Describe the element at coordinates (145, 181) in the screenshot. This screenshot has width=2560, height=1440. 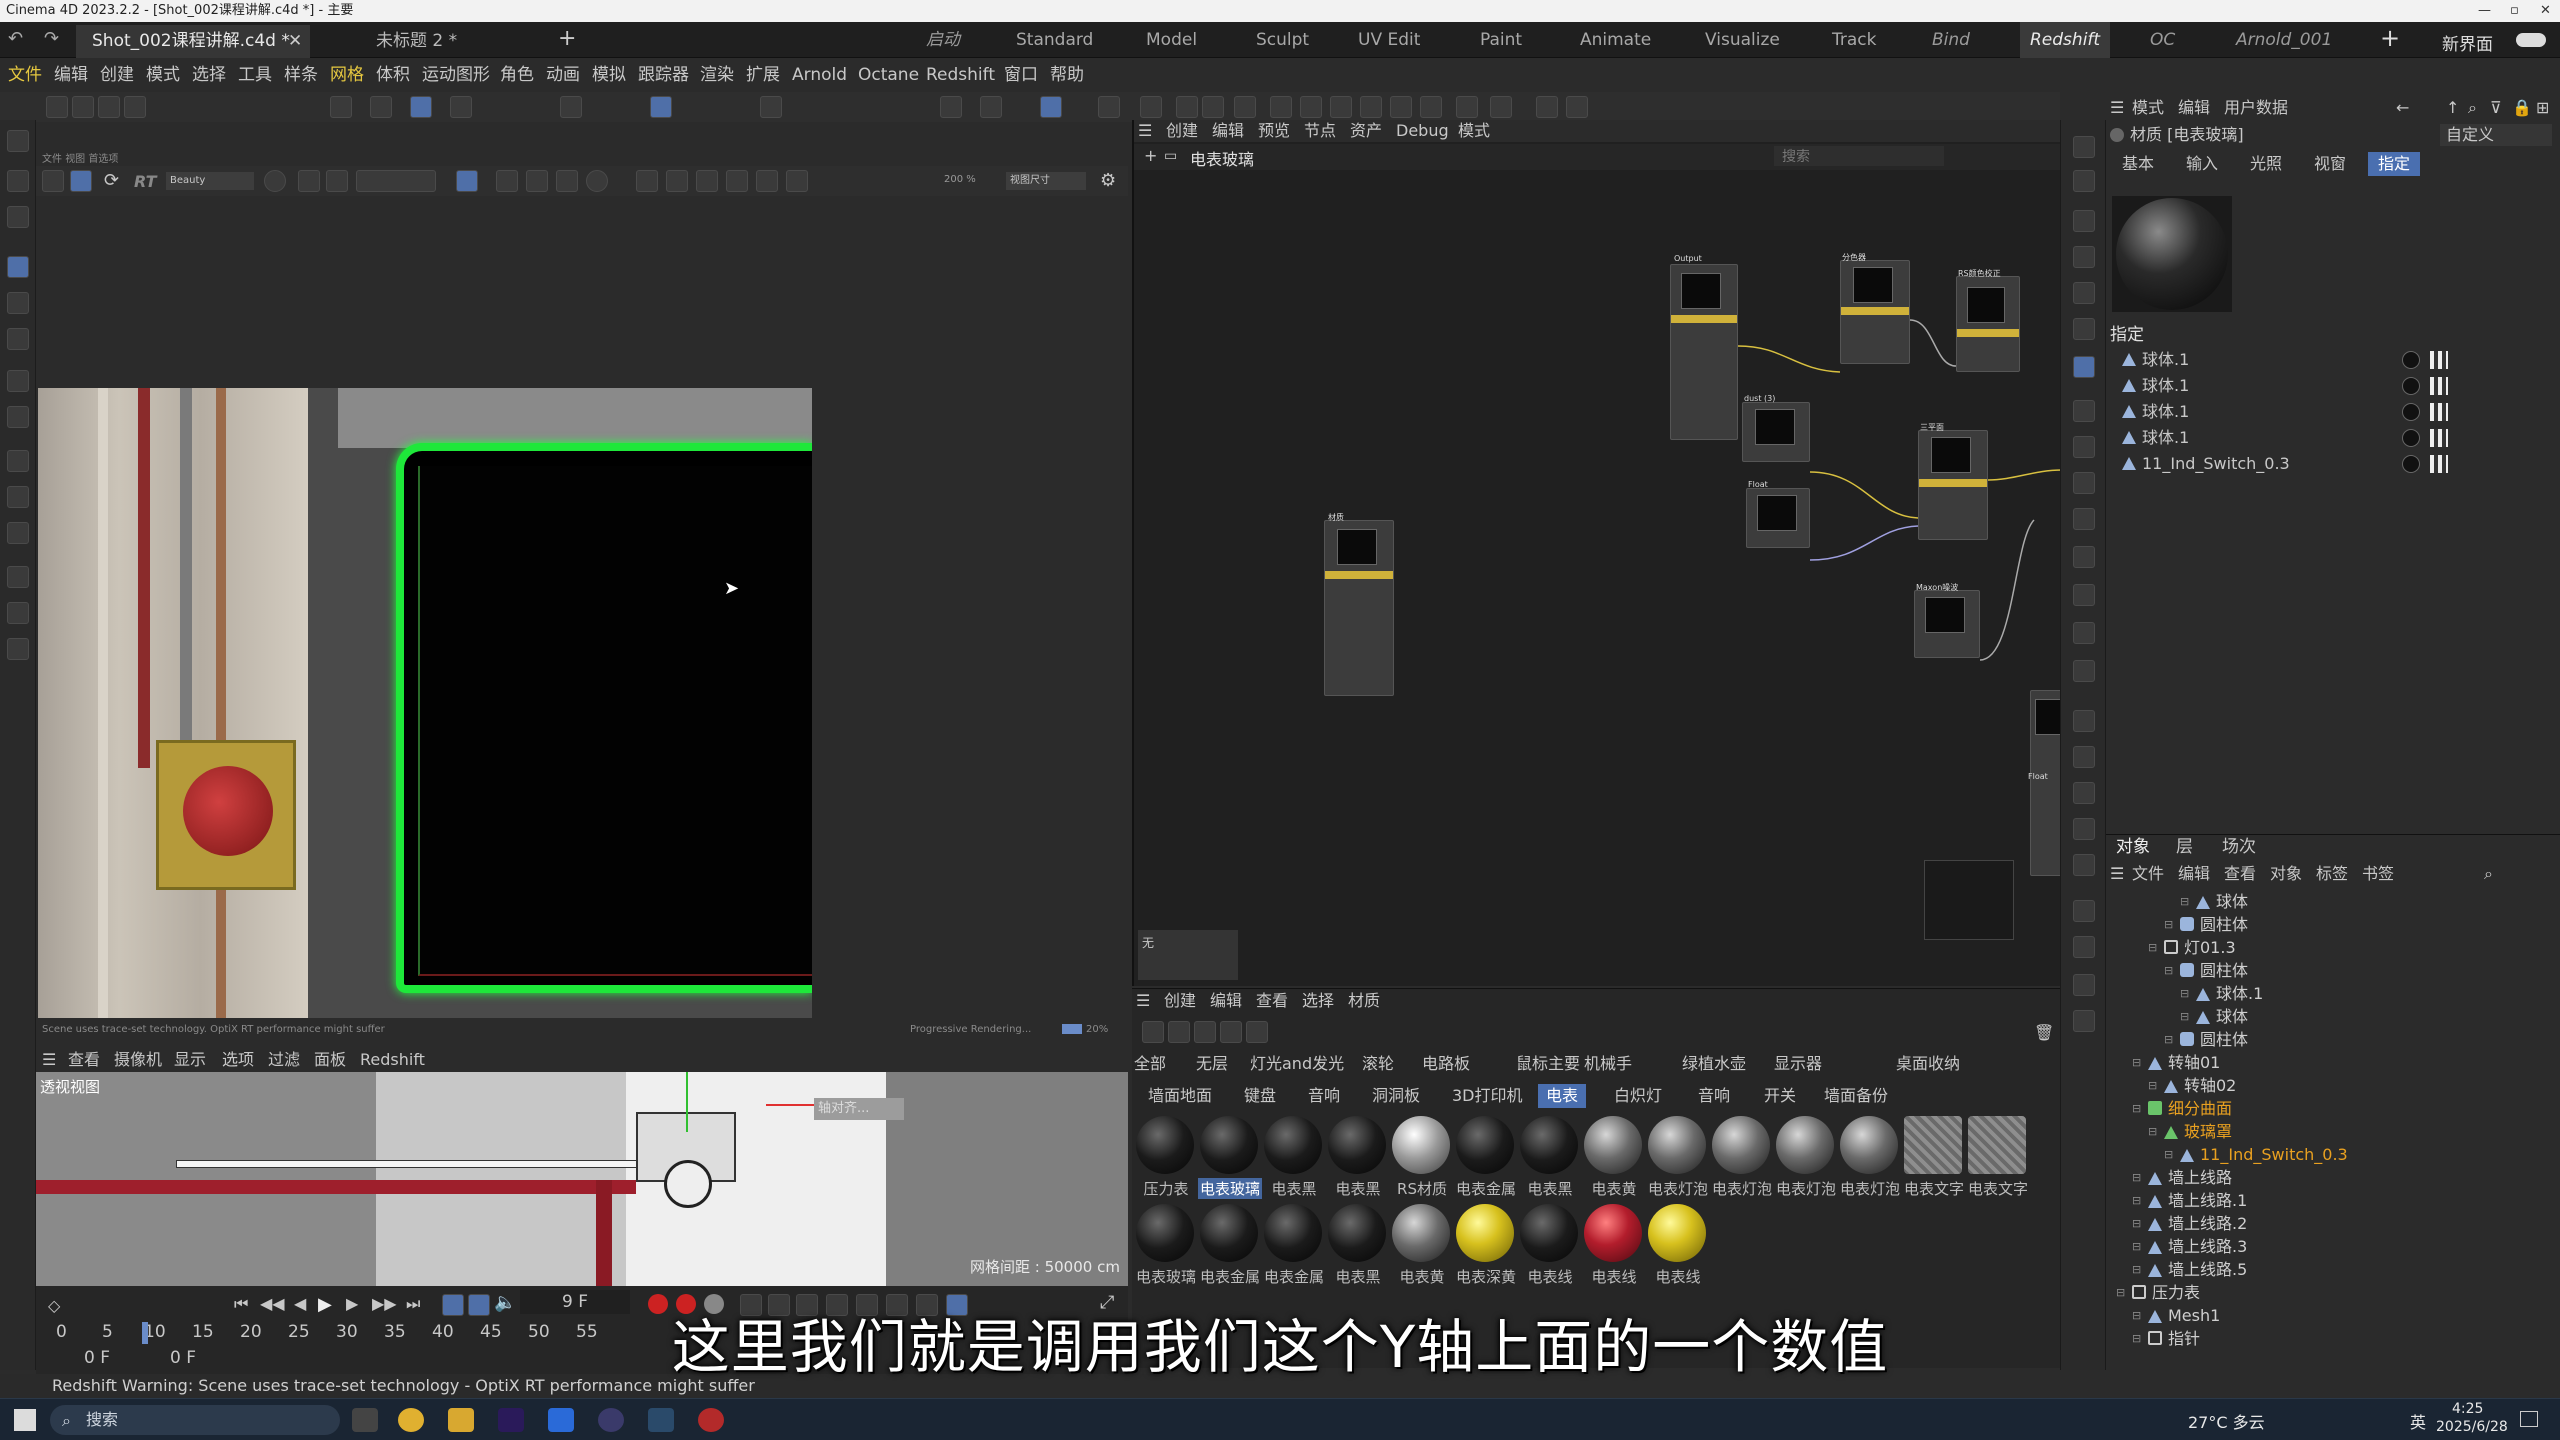
I see `rt-label: RT` at that location.